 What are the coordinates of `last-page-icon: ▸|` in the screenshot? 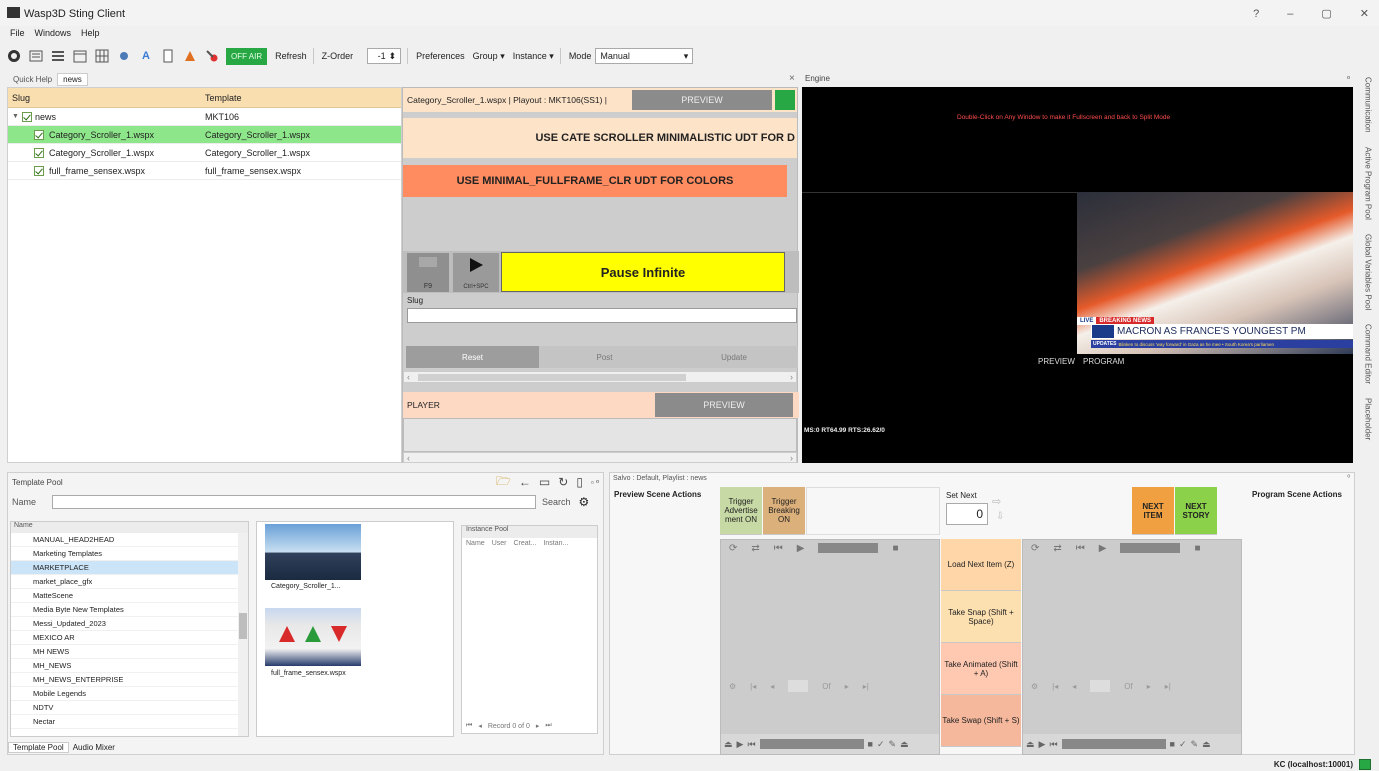 It's located at (866, 686).